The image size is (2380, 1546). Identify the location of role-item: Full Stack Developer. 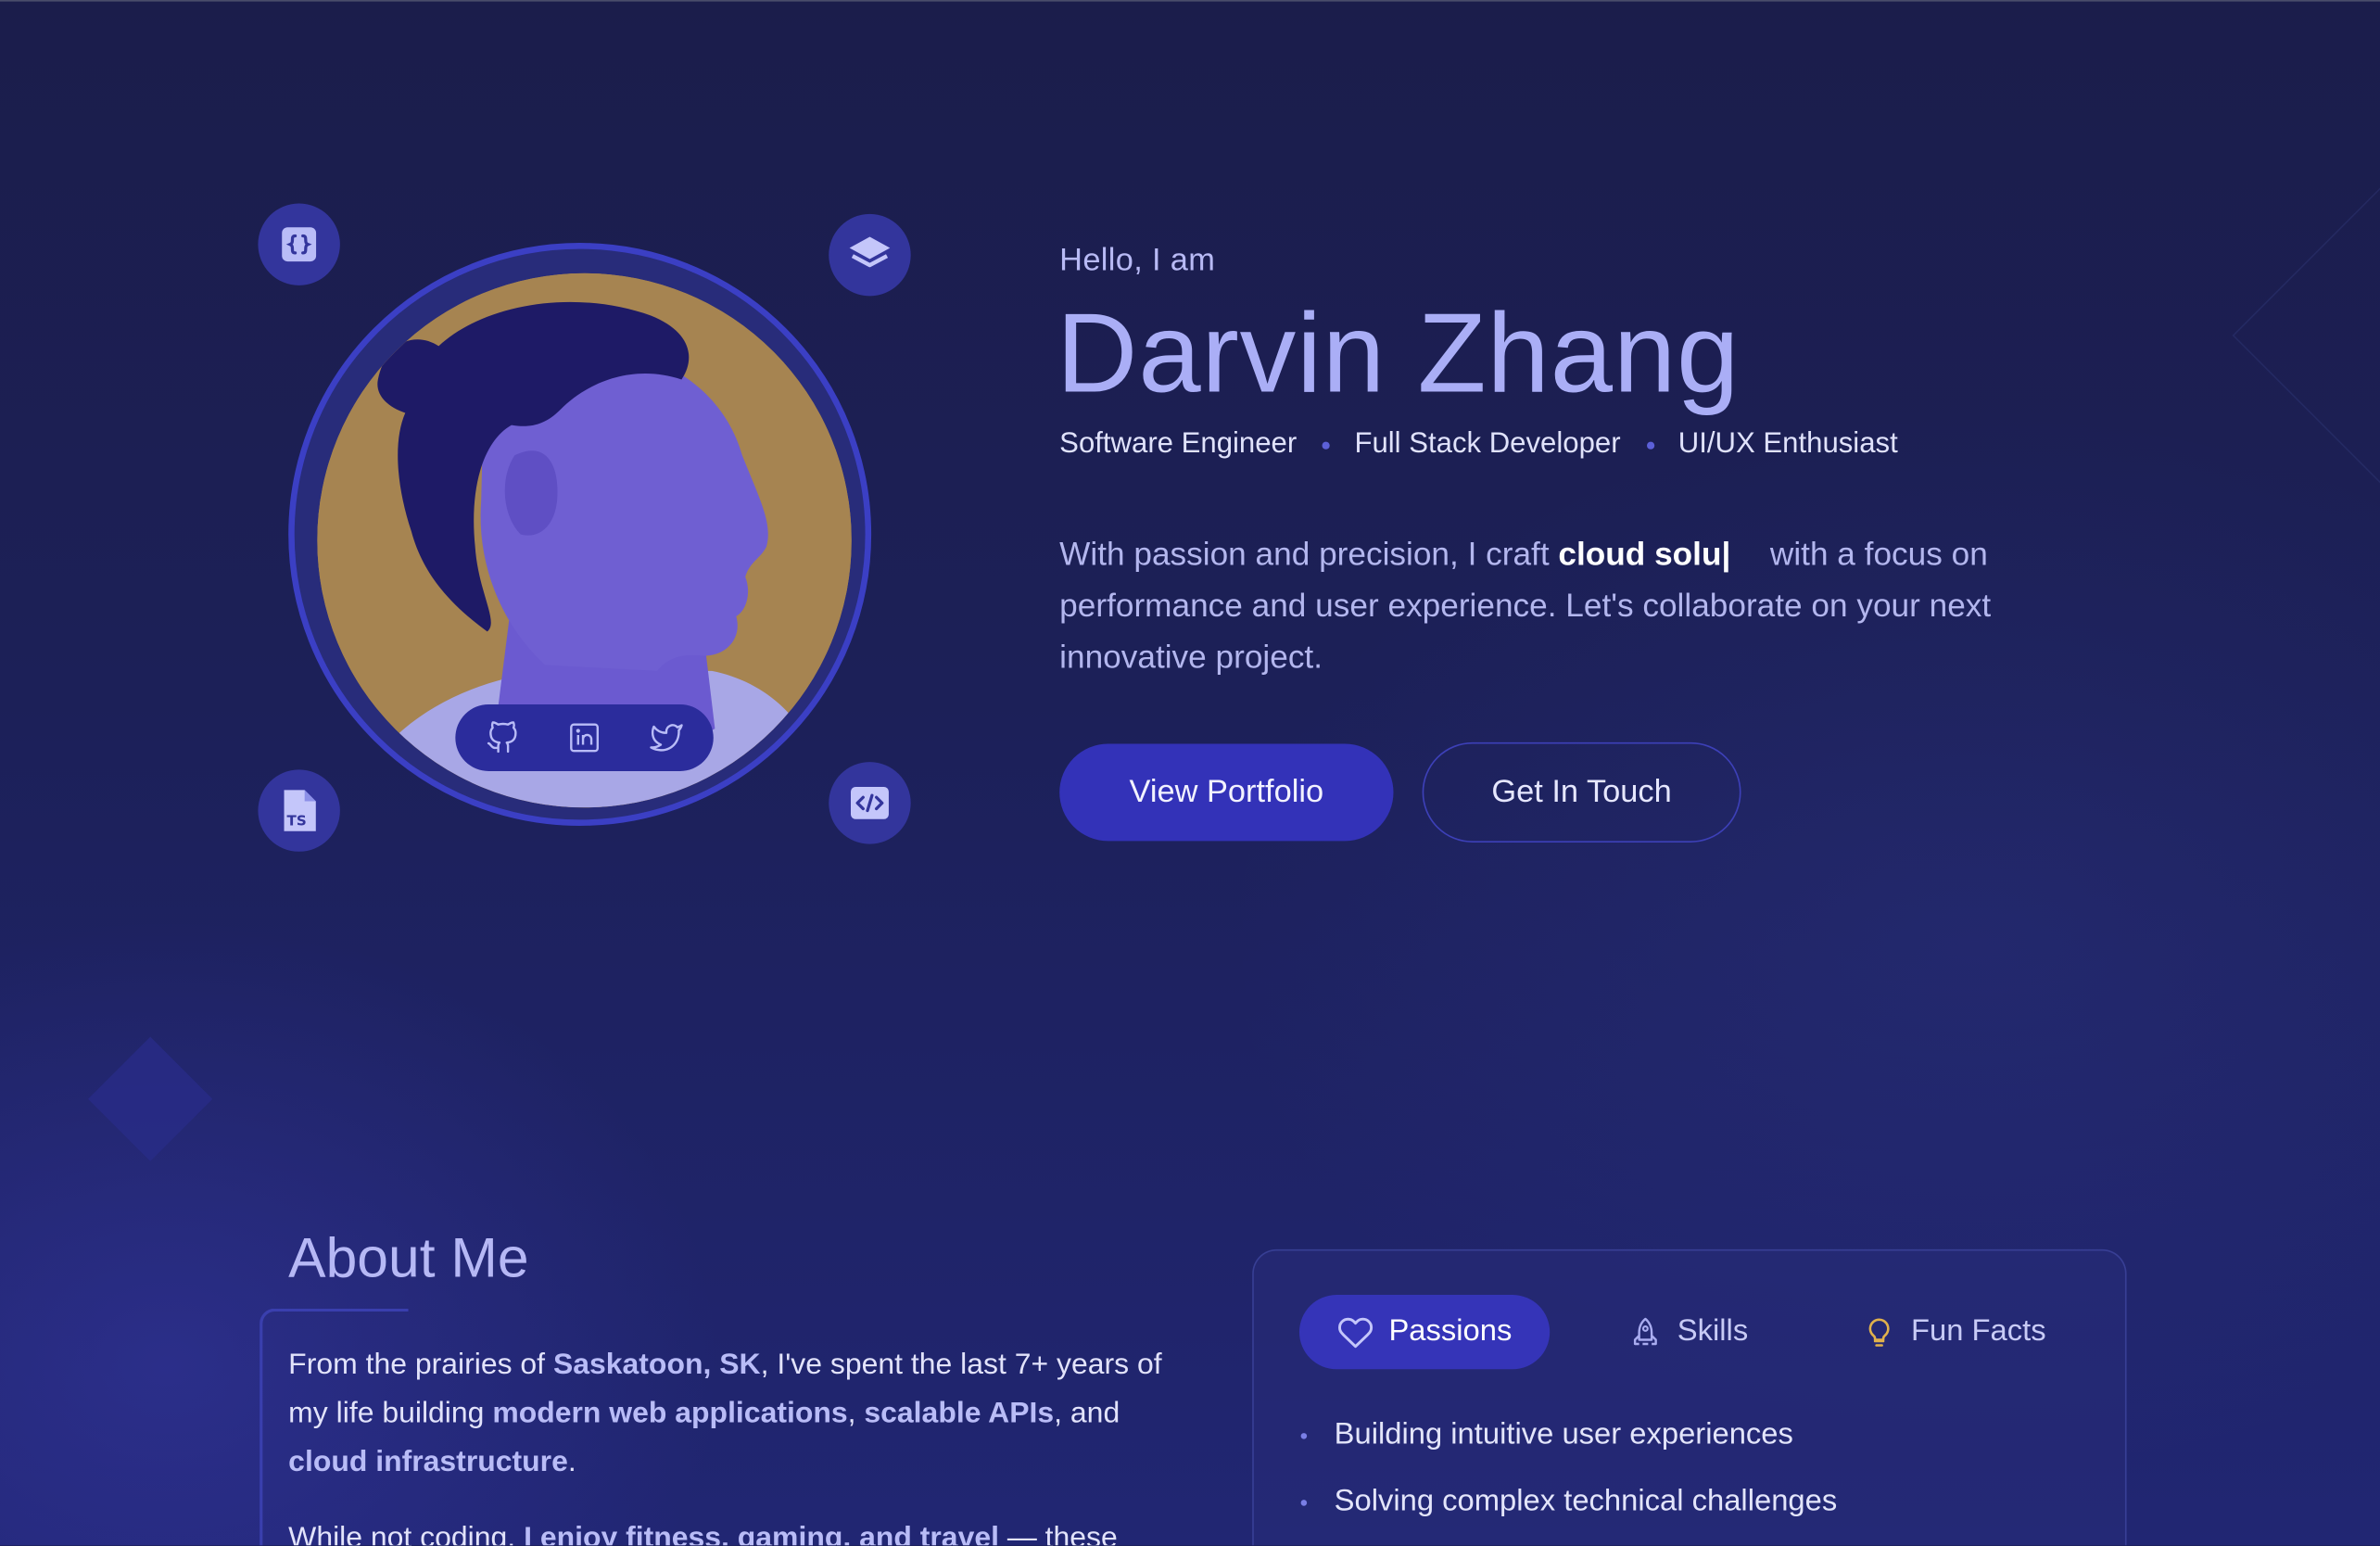
(1487, 444).